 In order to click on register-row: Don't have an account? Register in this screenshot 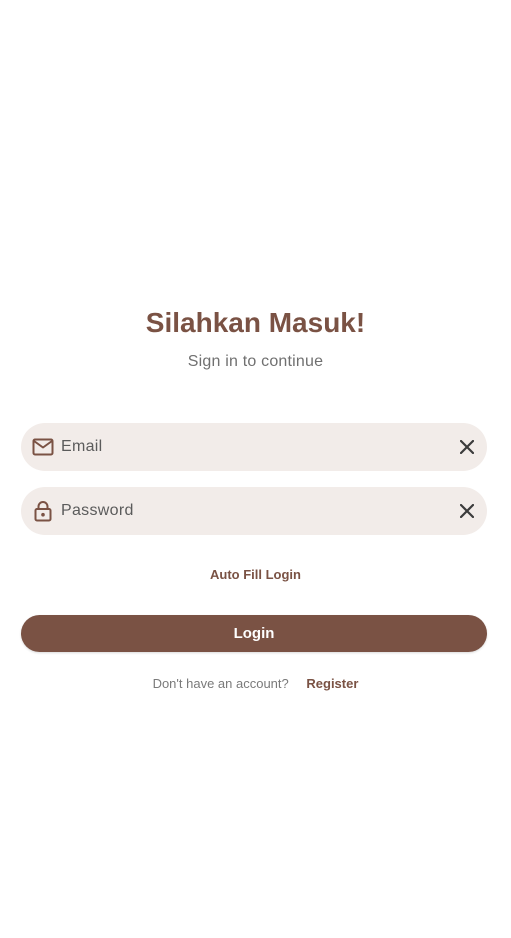, I will do `click(255, 684)`.